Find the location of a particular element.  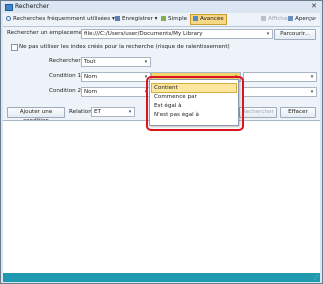

search-button: Rechercher is located at coordinates (258, 112).